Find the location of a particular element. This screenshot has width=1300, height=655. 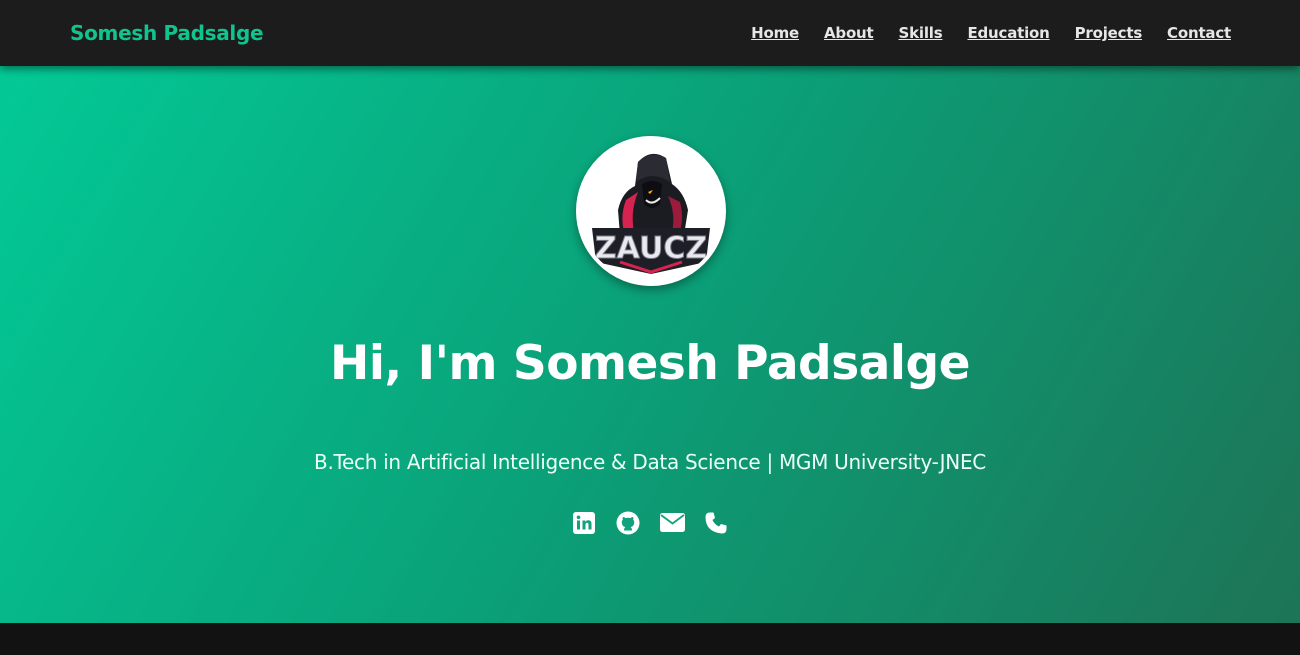

social-links is located at coordinates (650, 522).